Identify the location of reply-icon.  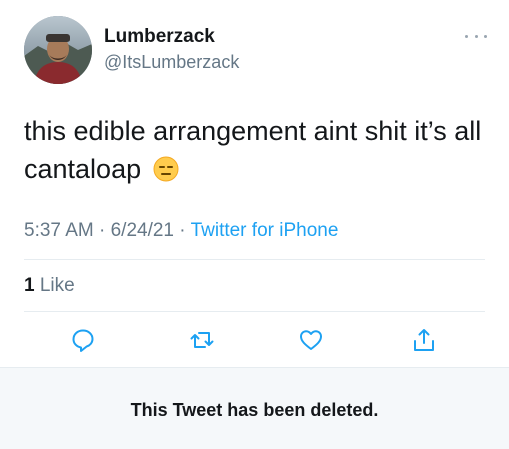
(83, 340).